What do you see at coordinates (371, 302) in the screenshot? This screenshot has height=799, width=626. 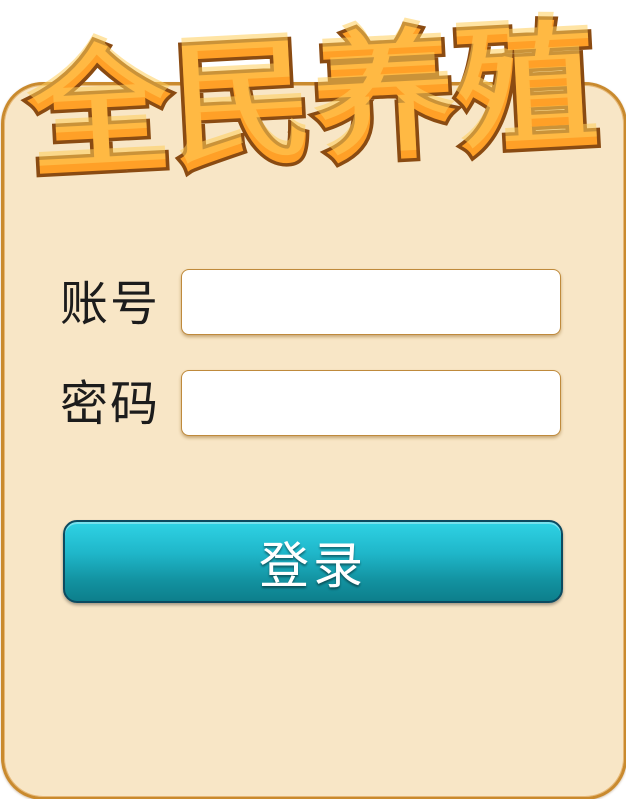 I see `account-input` at bounding box center [371, 302].